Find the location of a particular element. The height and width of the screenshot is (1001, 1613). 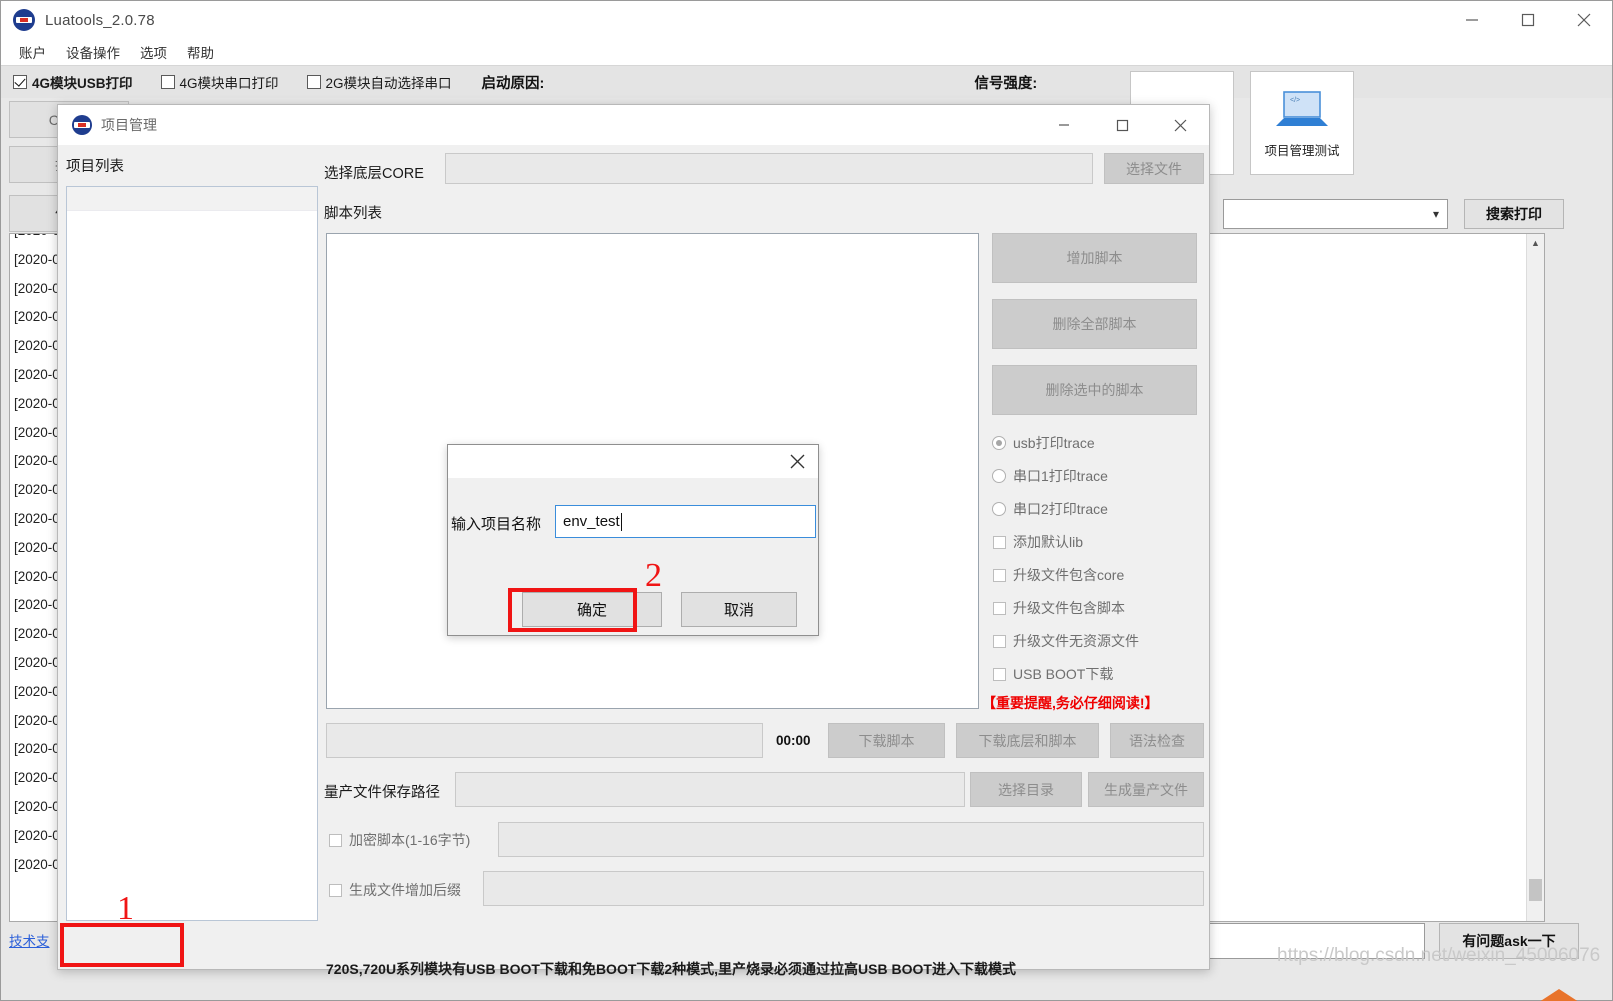

download-script-label: 下载脚本 is located at coordinates (886, 740).